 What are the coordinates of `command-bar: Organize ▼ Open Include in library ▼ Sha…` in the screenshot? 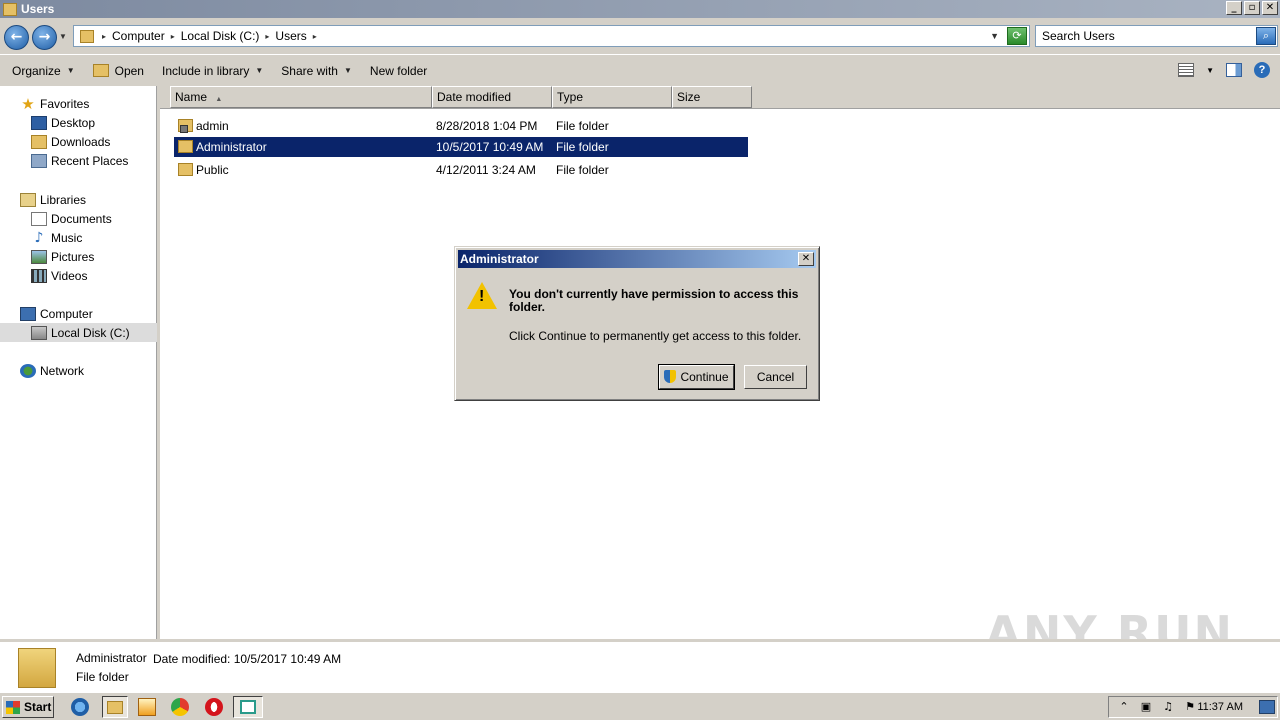 It's located at (640, 70).